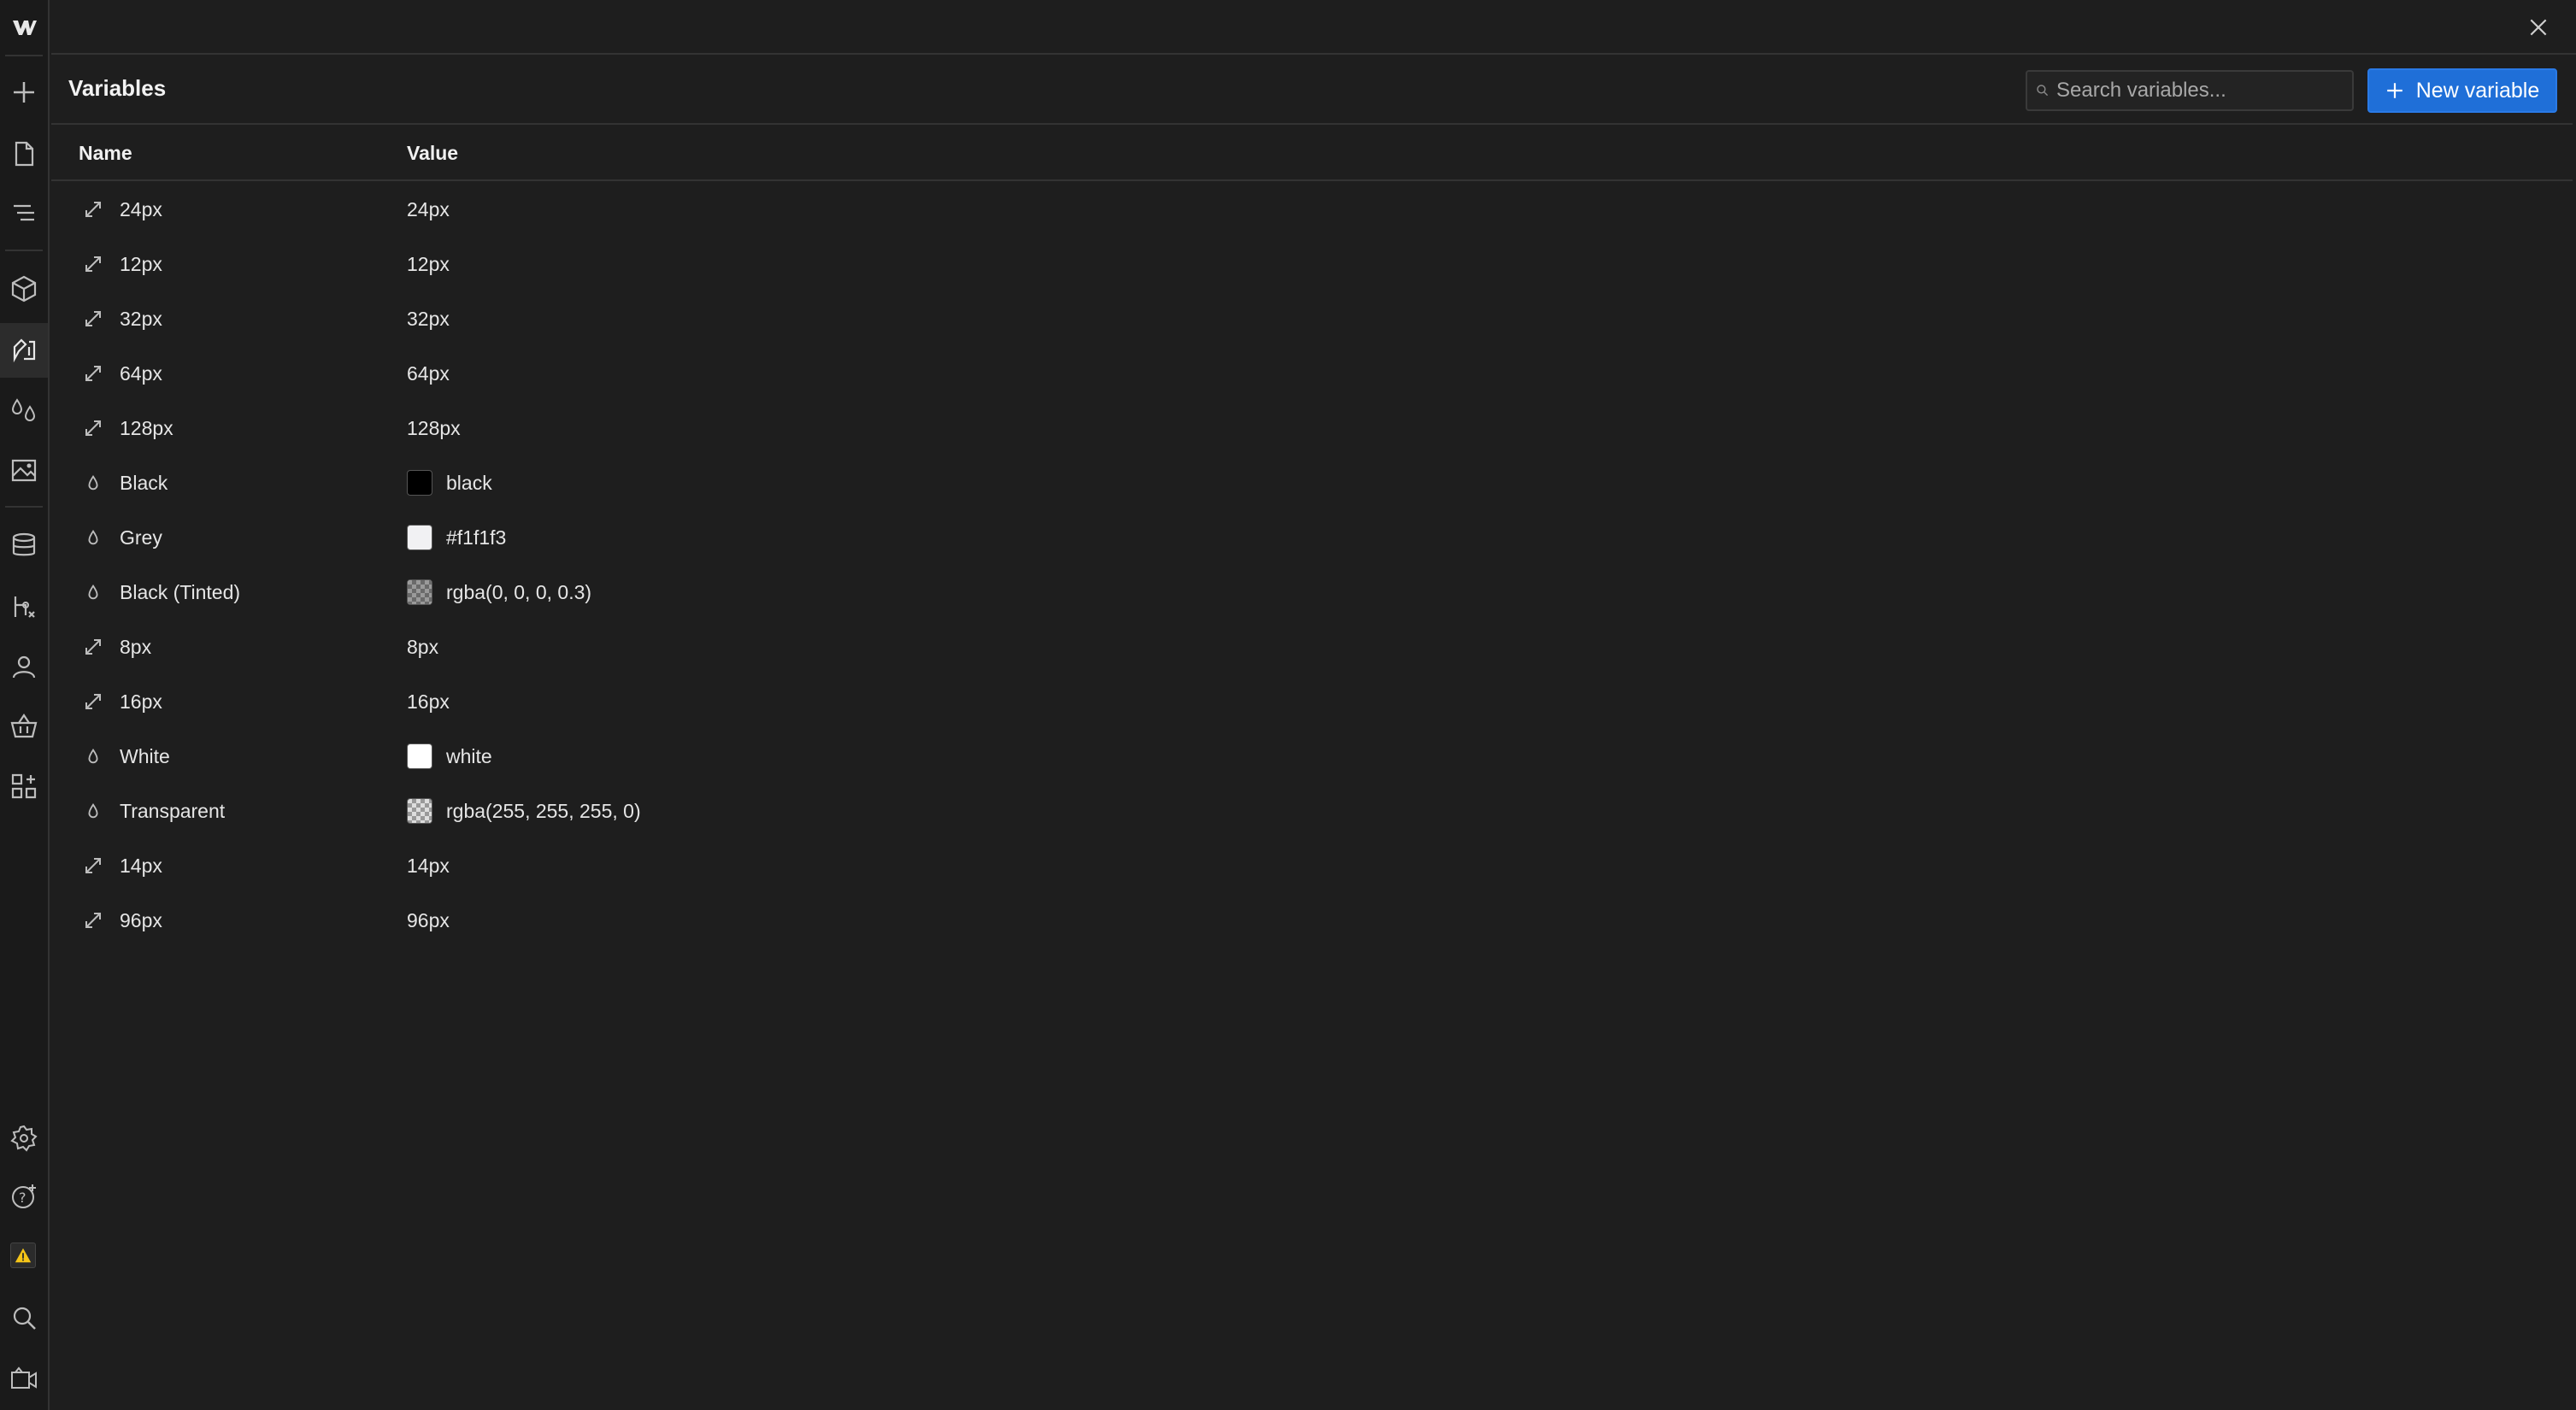 The height and width of the screenshot is (1410, 2576). I want to click on webflow-logo-icon, so click(25, 28).